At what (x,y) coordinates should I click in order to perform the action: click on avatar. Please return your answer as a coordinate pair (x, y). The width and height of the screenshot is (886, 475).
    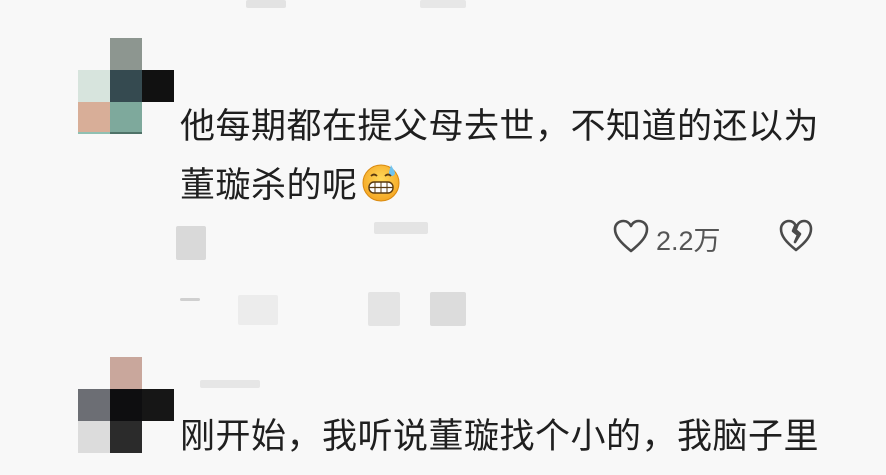
    Looking at the image, I should click on (126, 405).